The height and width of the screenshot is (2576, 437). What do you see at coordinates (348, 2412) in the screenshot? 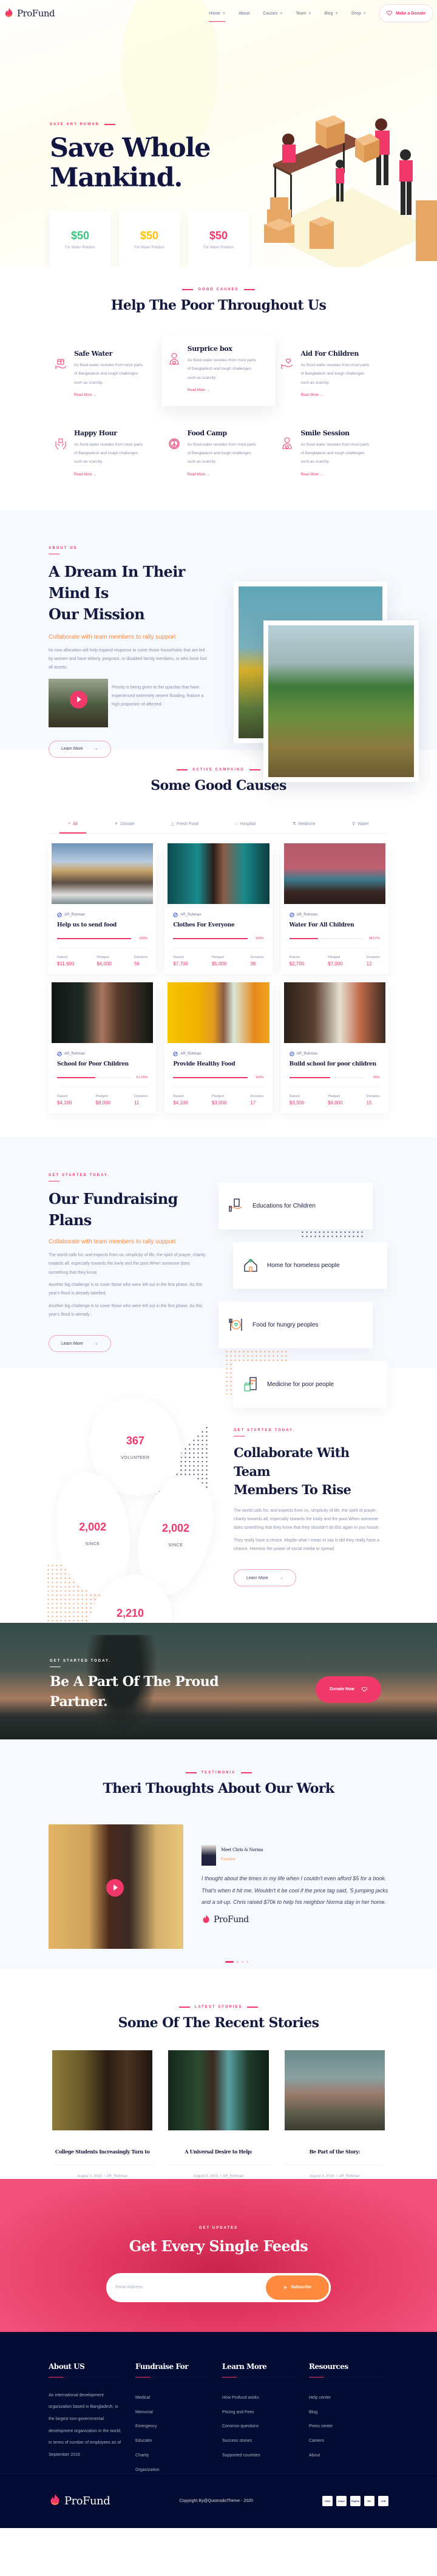
I see `footer-link: Blog` at bounding box center [348, 2412].